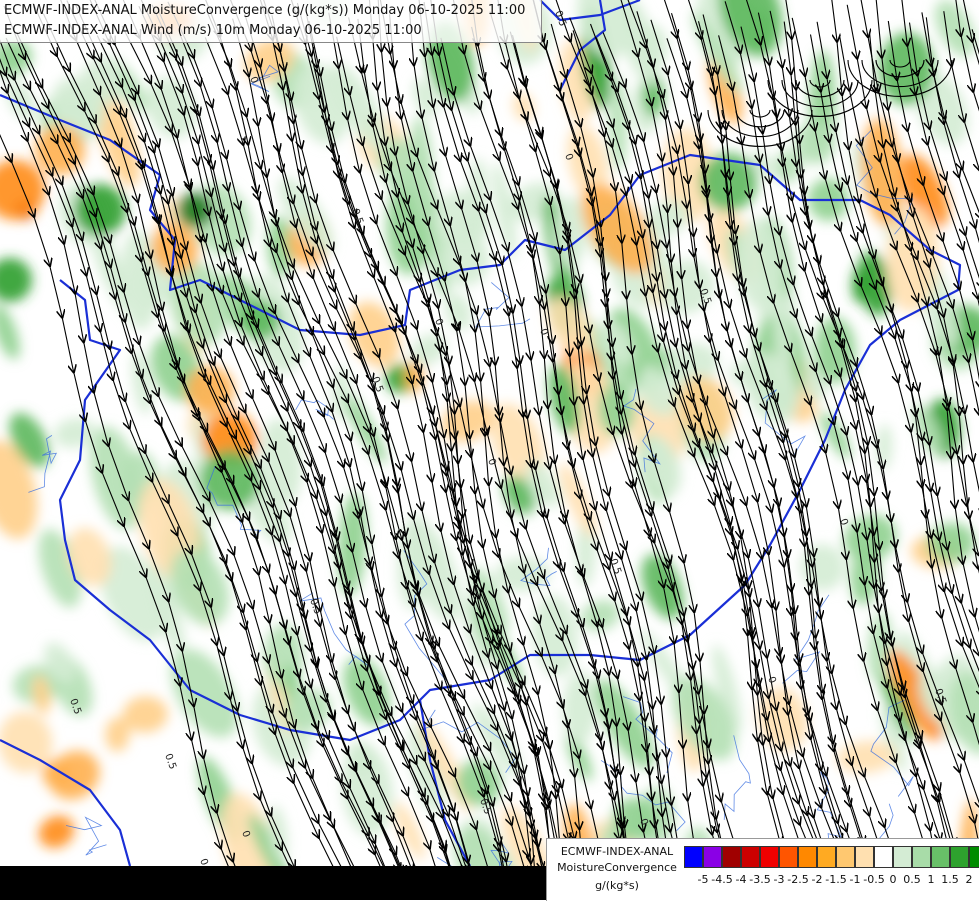  Describe the element at coordinates (703, 879) in the screenshot. I see `legend-tick-label: -5` at that location.